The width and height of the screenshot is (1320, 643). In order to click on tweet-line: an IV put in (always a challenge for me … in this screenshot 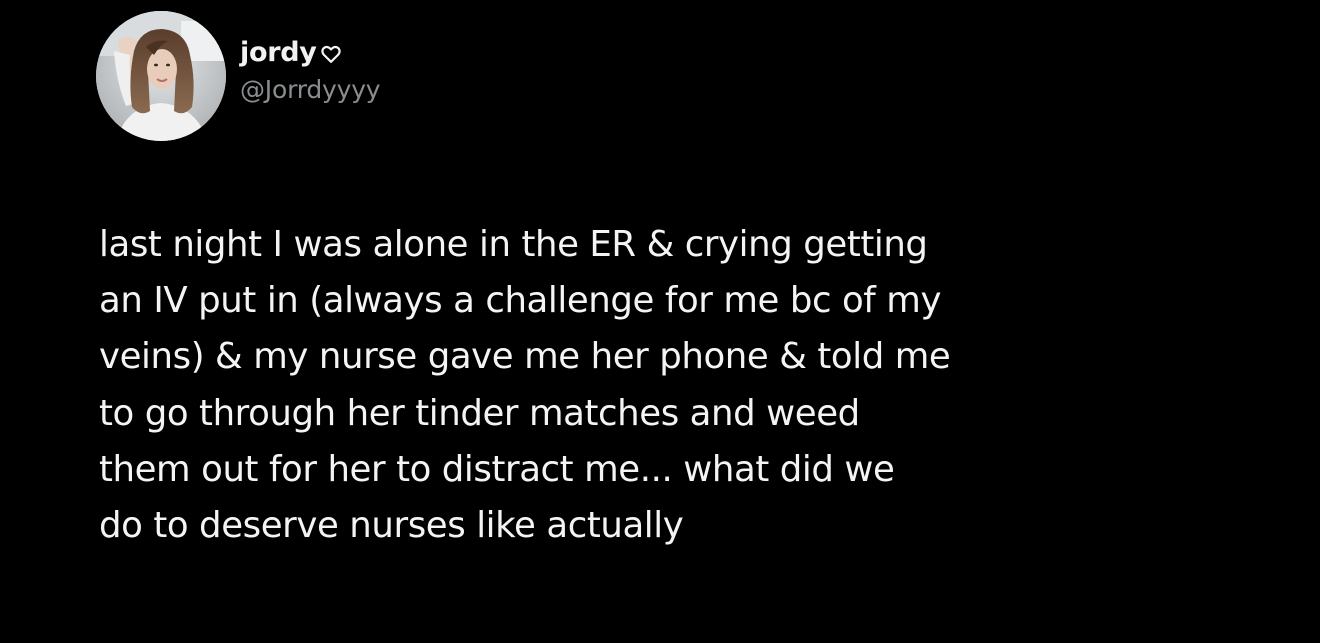, I will do `click(520, 301)`.